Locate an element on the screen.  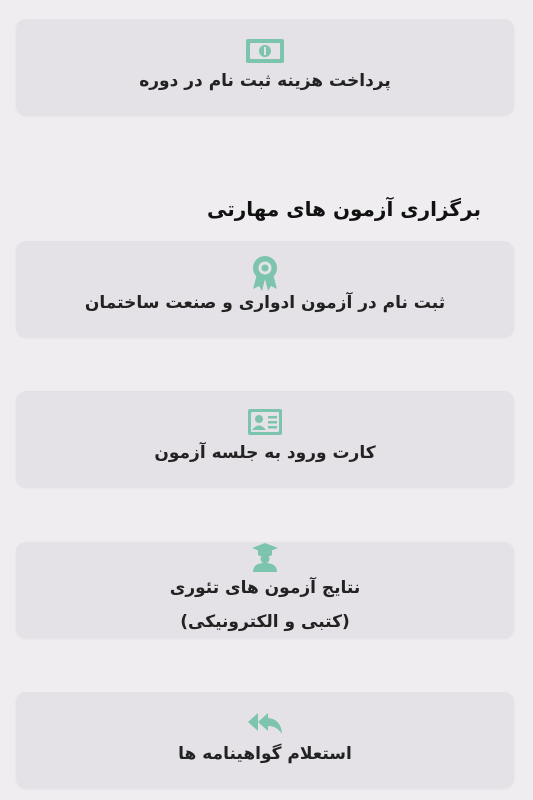
register-exam-label: ثبت نام در آزمون ادواری و صنعت ساختمان is located at coordinates (265, 303).